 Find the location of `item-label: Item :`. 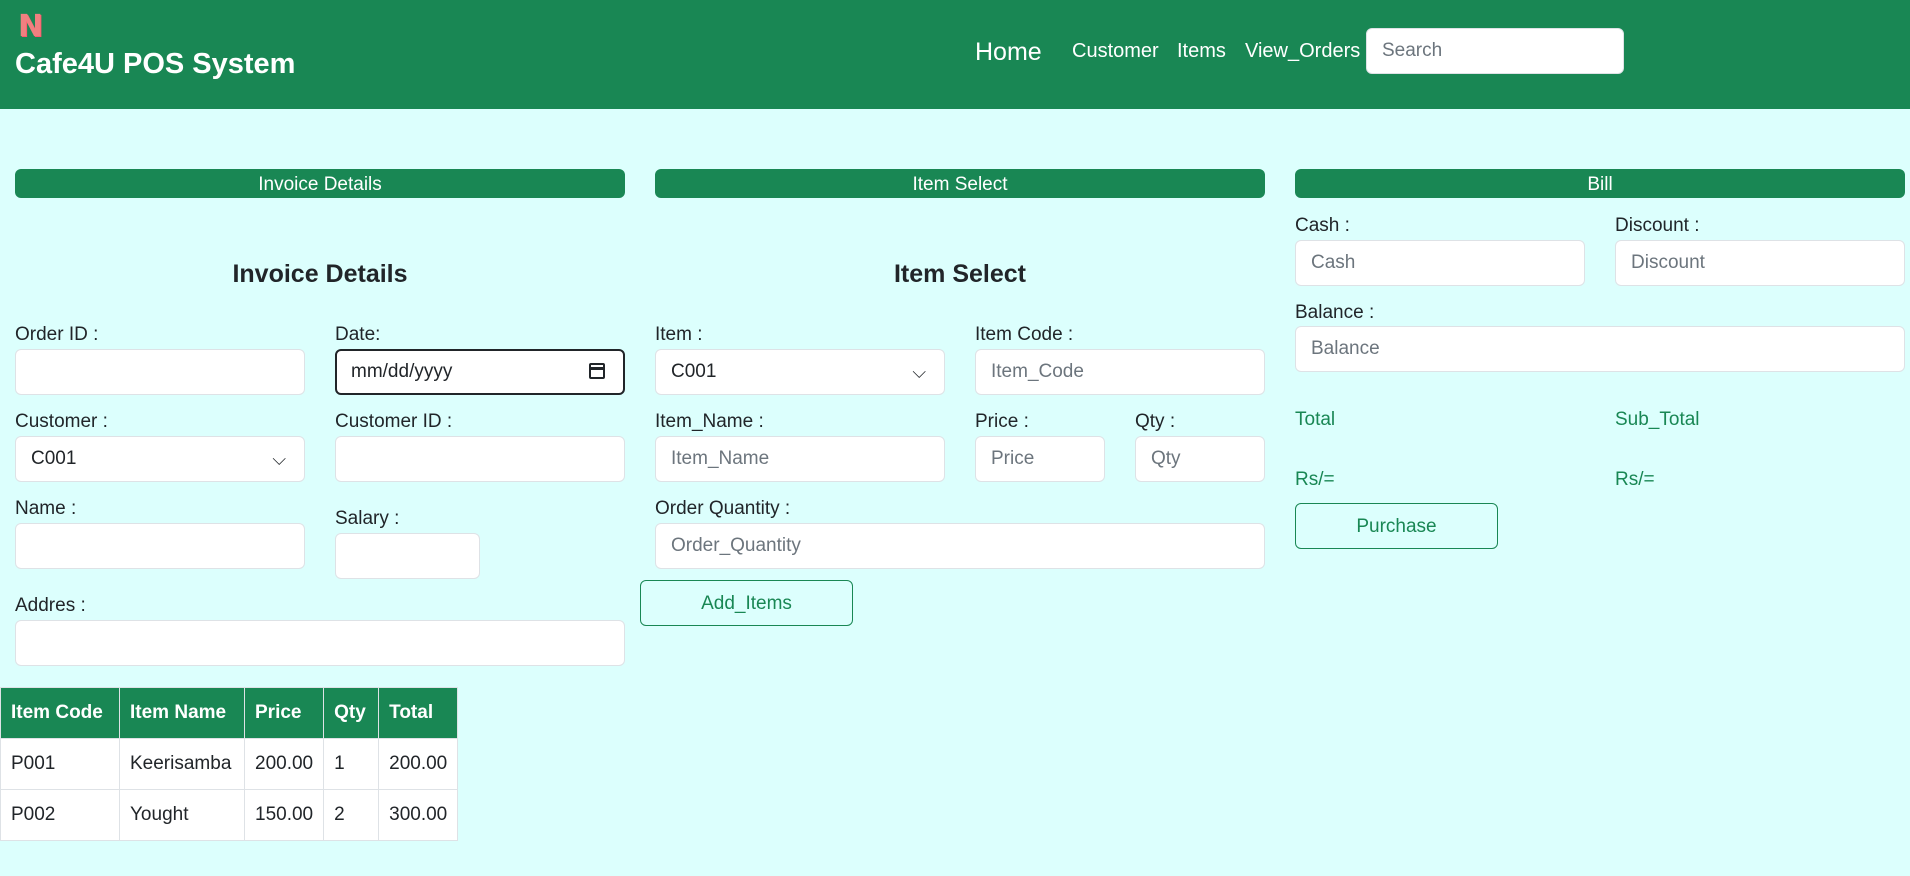

item-label: Item : is located at coordinates (679, 334).